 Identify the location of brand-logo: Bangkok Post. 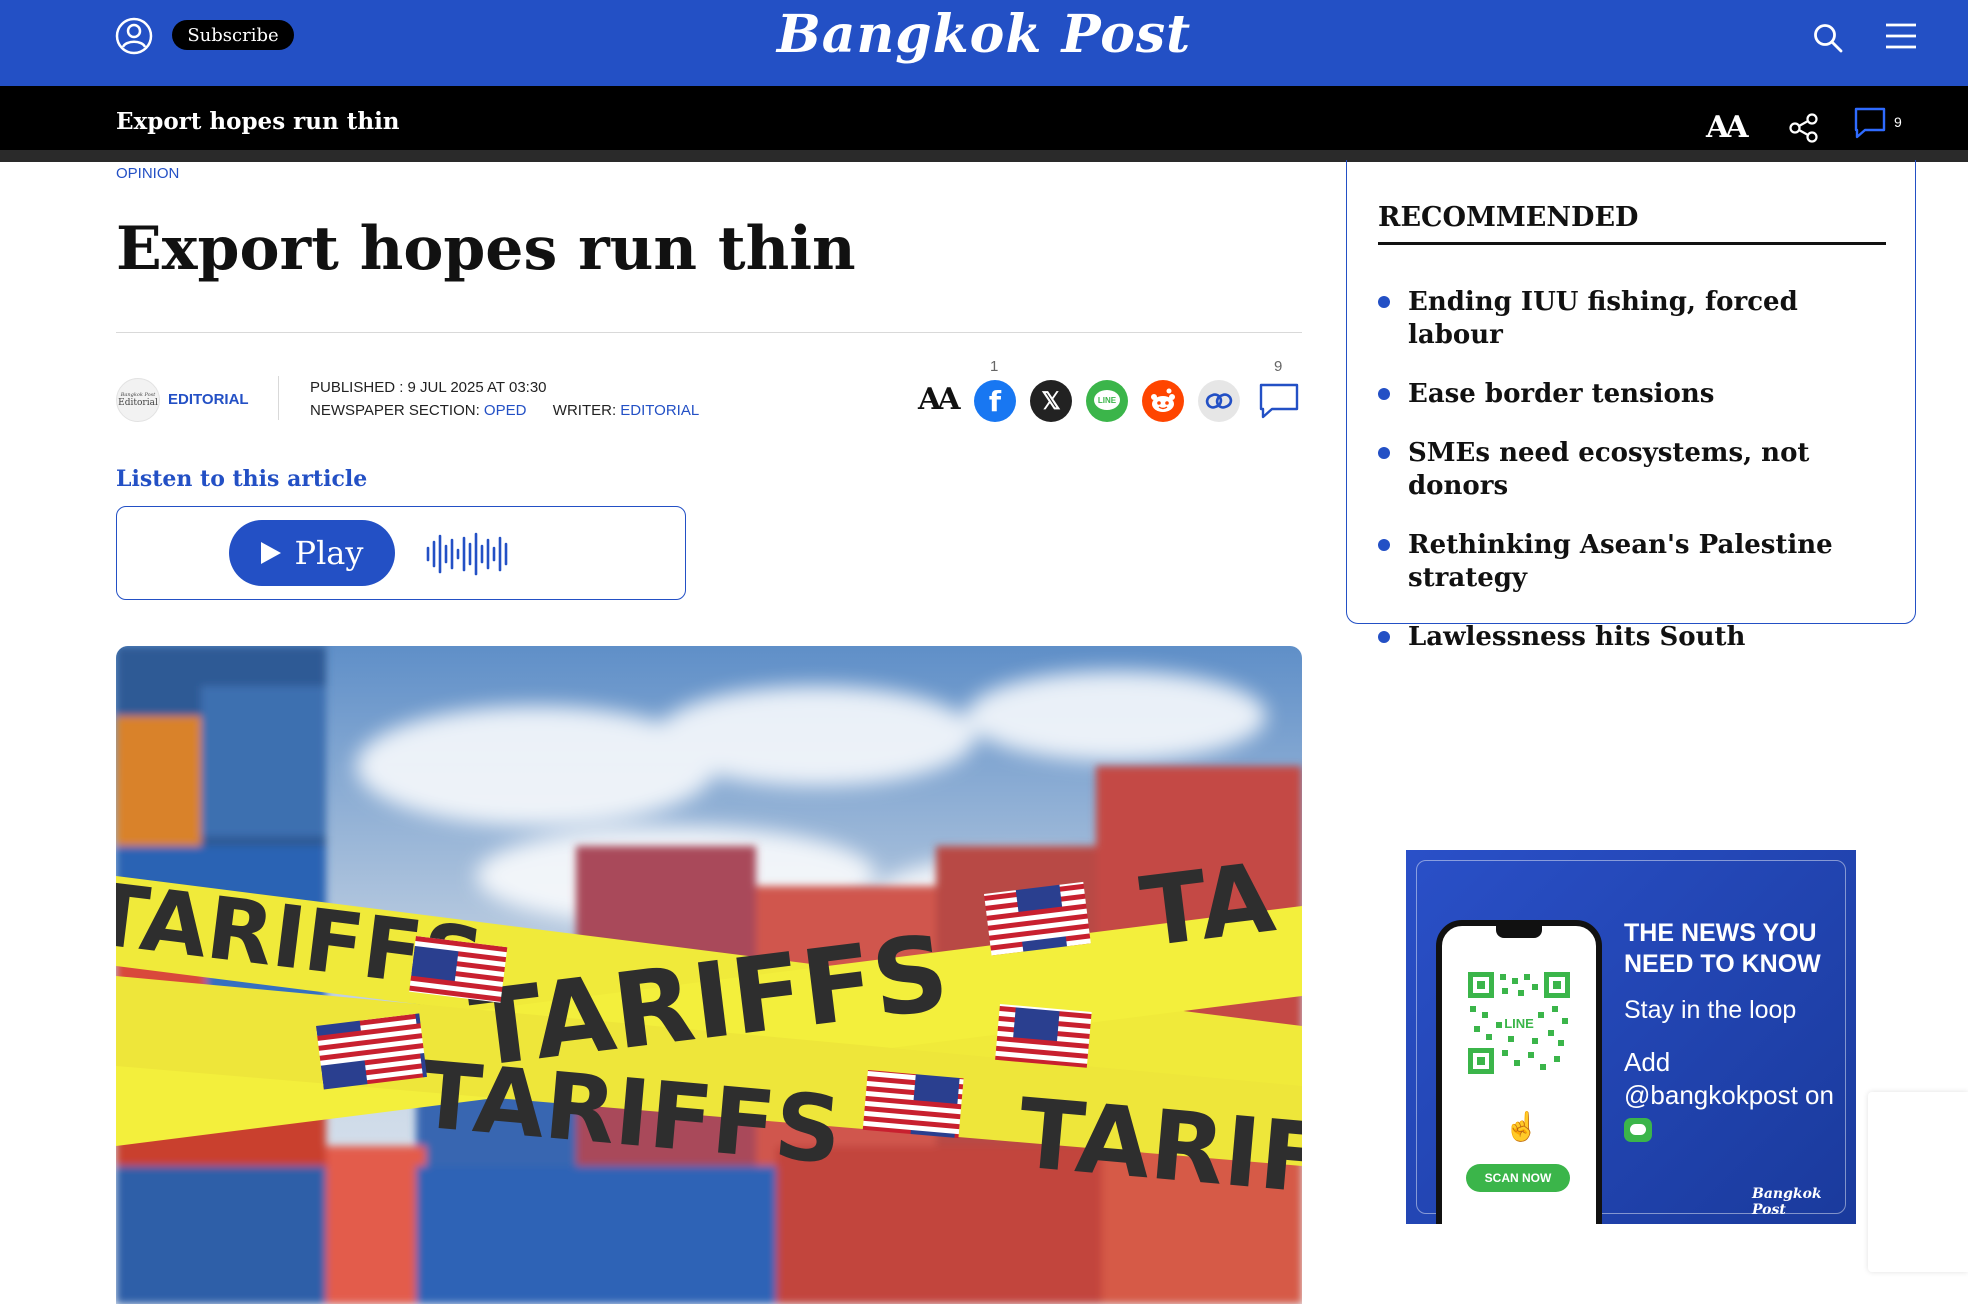
(984, 34).